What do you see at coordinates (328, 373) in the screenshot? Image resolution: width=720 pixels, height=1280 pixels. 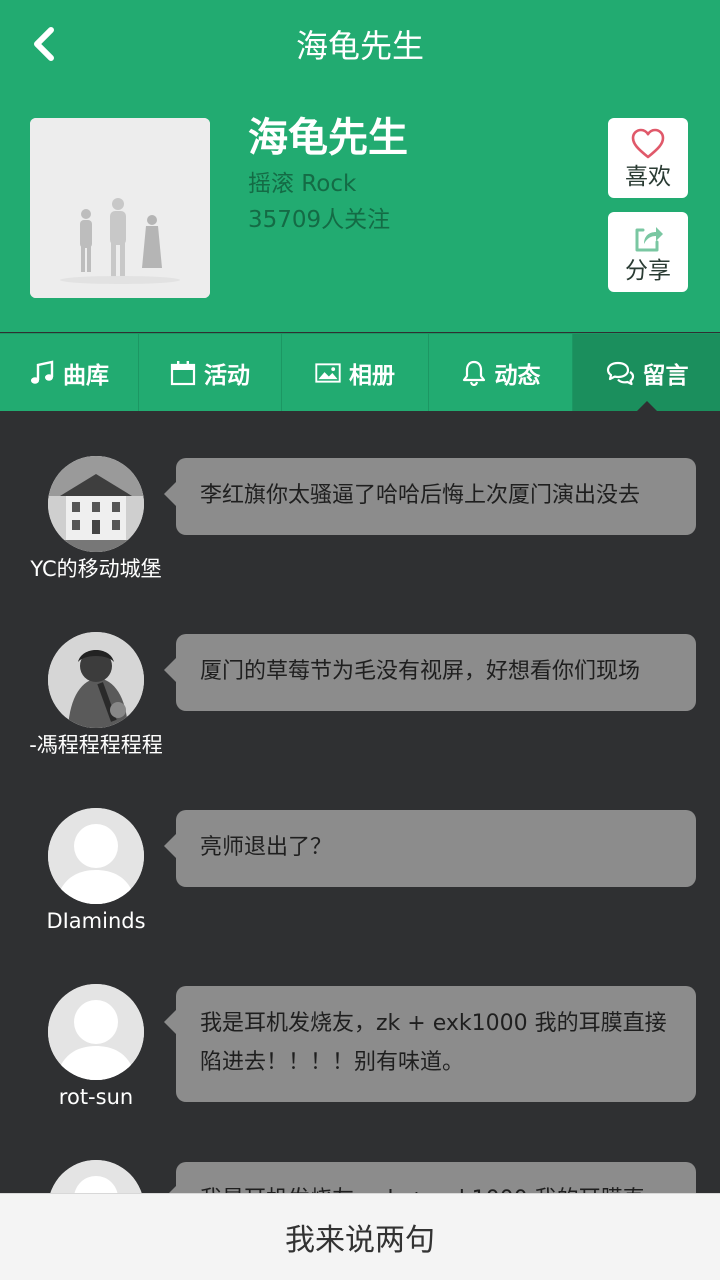 I see `image-icon` at bounding box center [328, 373].